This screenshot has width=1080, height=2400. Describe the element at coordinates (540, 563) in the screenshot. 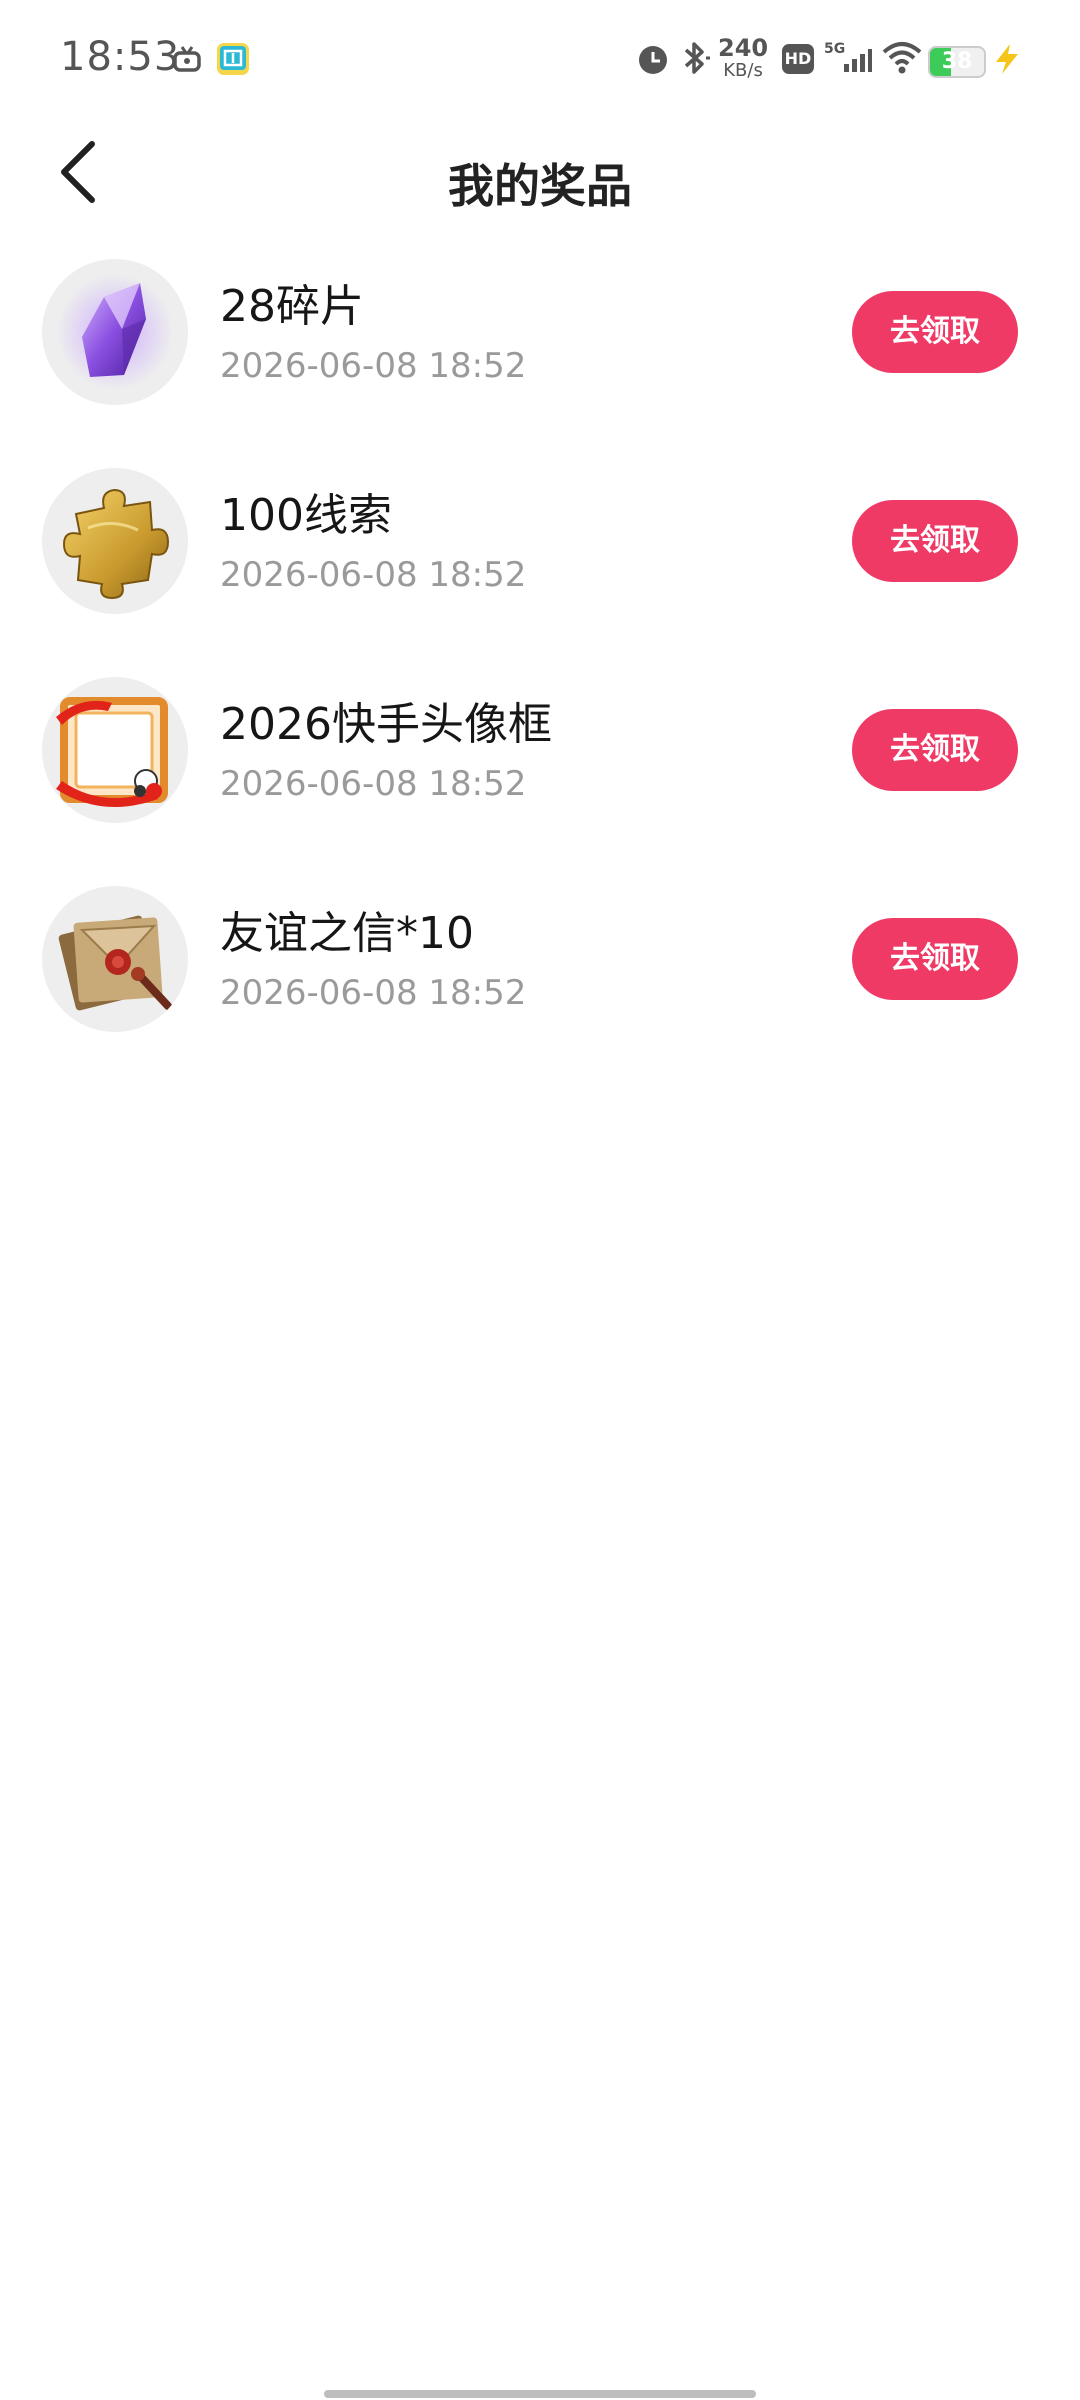

I see `list-item: 100线索 2026-06-08 18:52 去领取` at that location.